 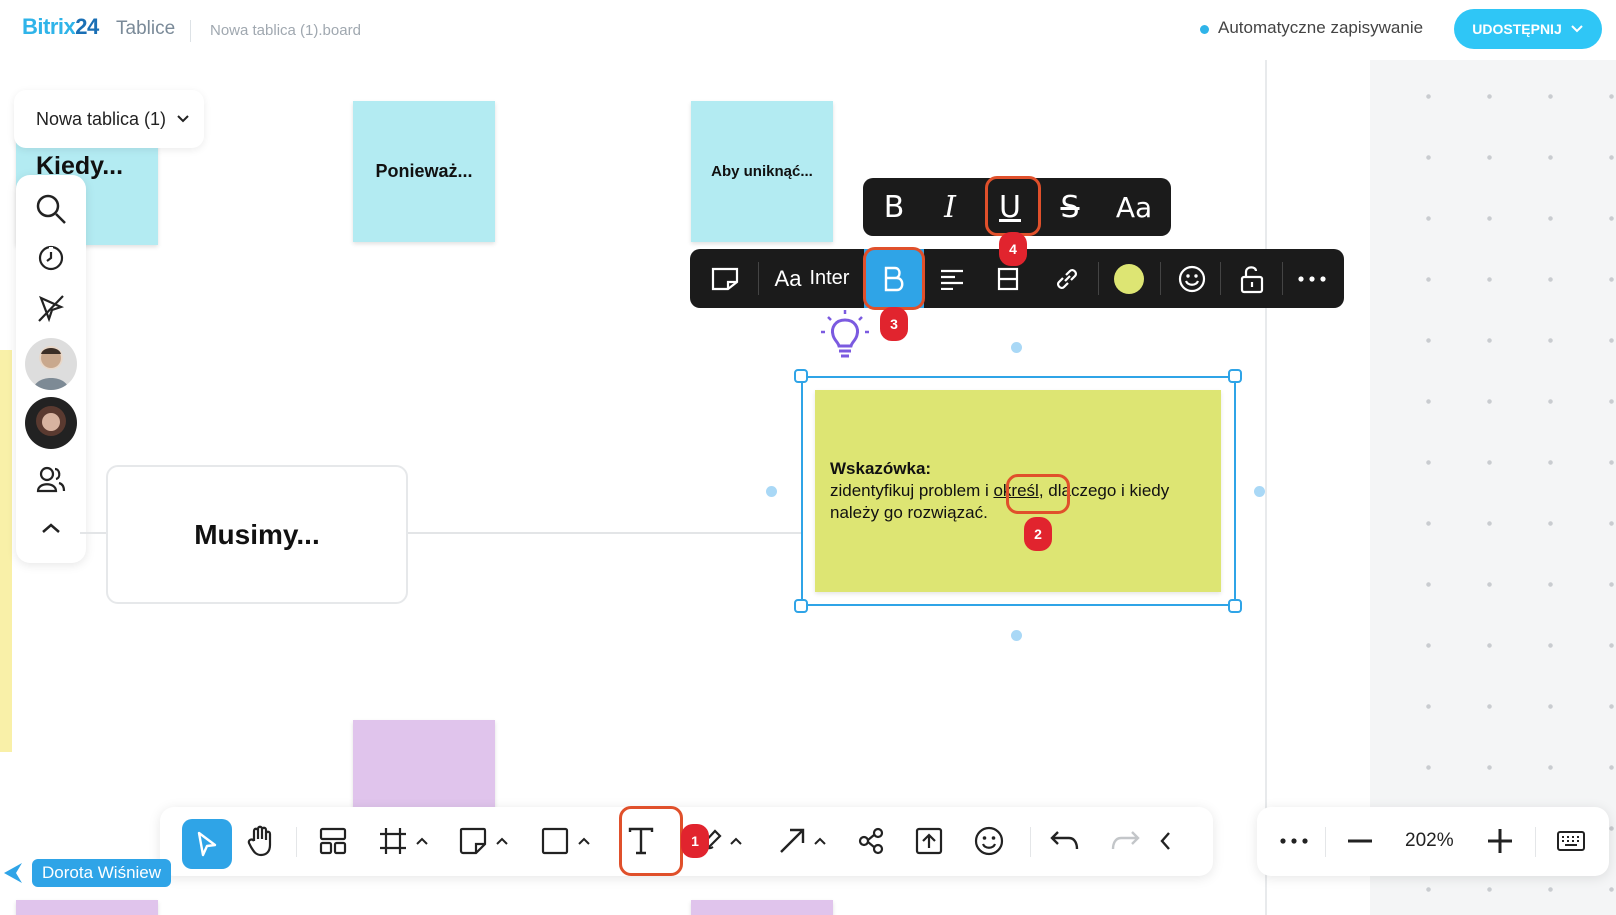 I want to click on zoom-in-icon, so click(x=1500, y=841).